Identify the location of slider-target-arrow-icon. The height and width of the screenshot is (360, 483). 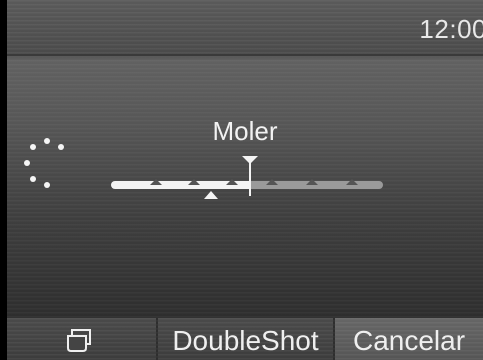
(250, 160).